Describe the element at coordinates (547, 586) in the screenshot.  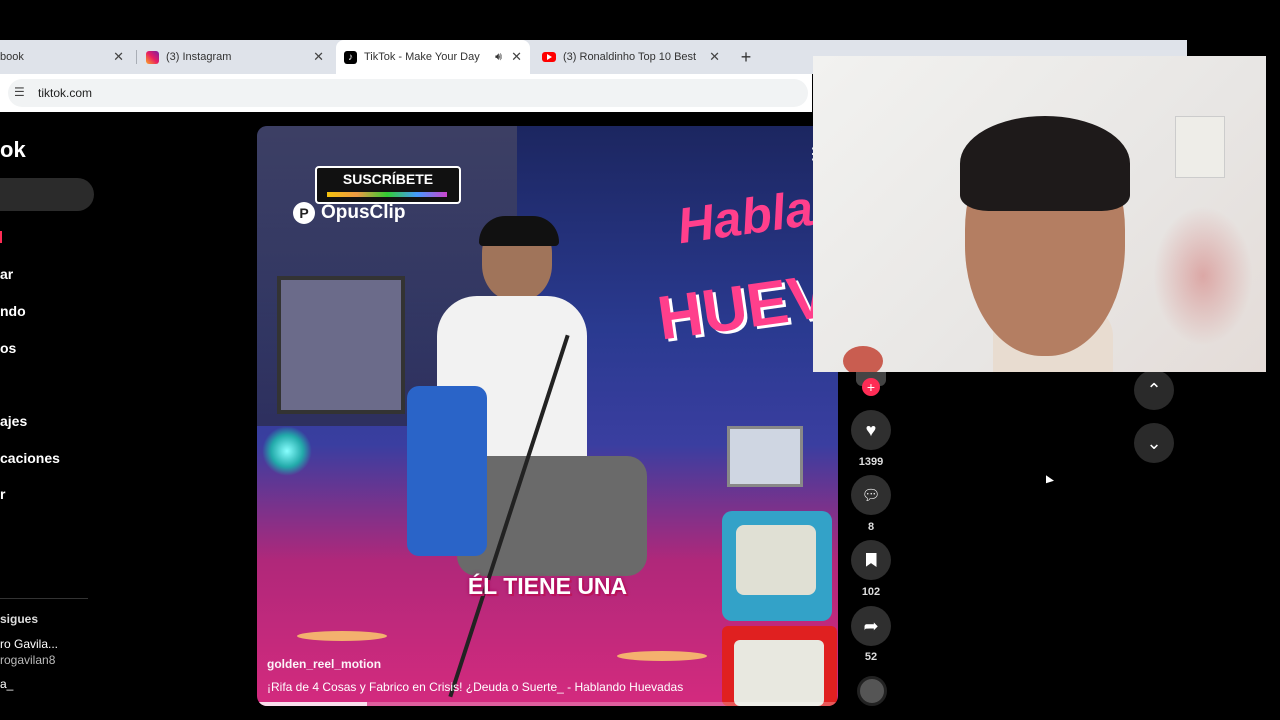
I see `video-caption: ÉL TIENE UNA` at that location.